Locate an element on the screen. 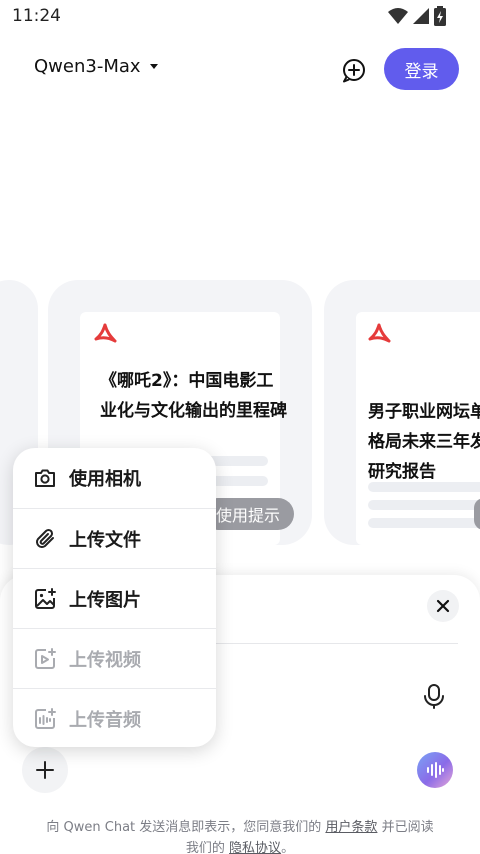 This screenshot has height=854, width=480. menu-item-upload-image: 上传图片 is located at coordinates (114, 598).